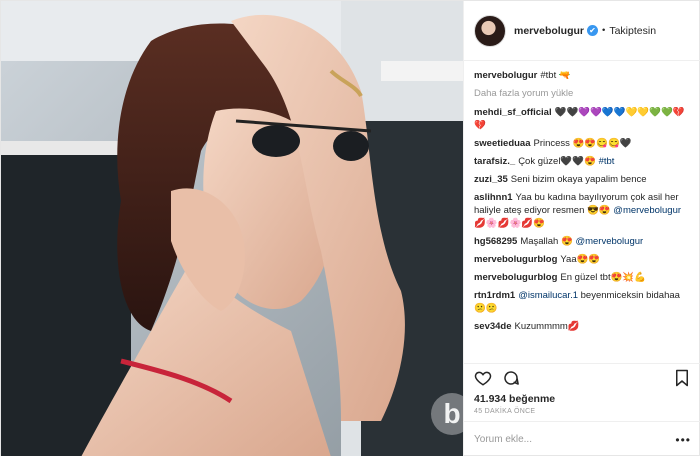 Image resolution: width=700 pixels, height=456 pixels. What do you see at coordinates (593, 30) in the screenshot?
I see `verified-badge-icon: ✔` at bounding box center [593, 30].